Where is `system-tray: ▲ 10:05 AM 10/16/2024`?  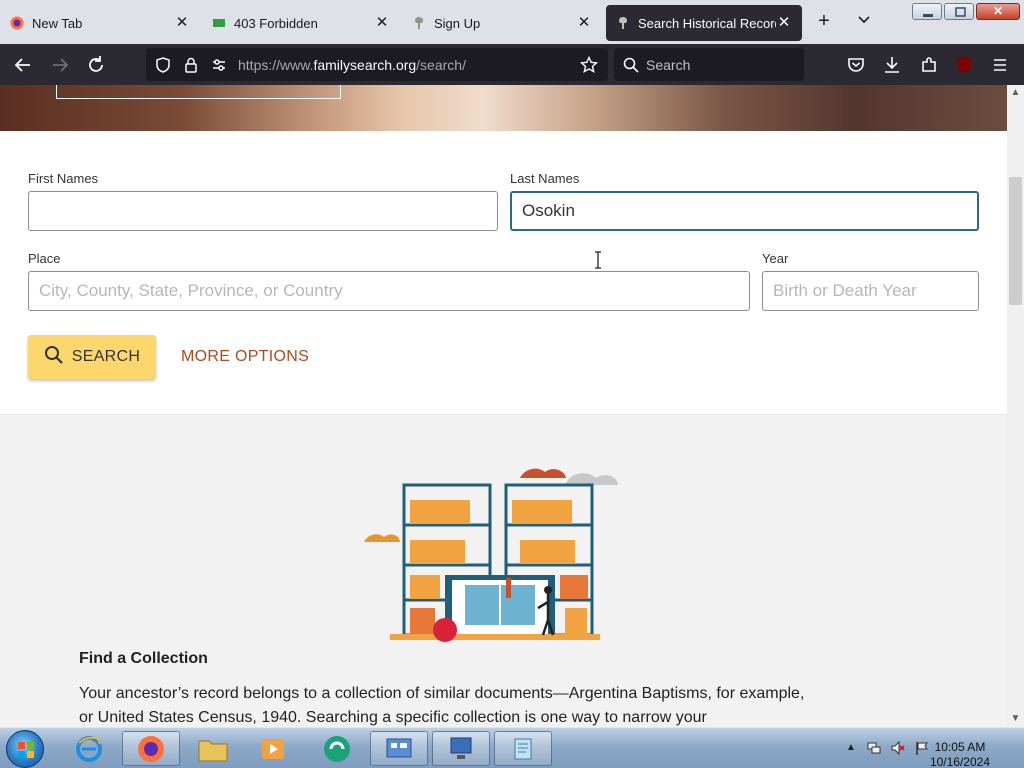 system-tray: ▲ 10:05 AM 10/16/2024 is located at coordinates (927, 751).